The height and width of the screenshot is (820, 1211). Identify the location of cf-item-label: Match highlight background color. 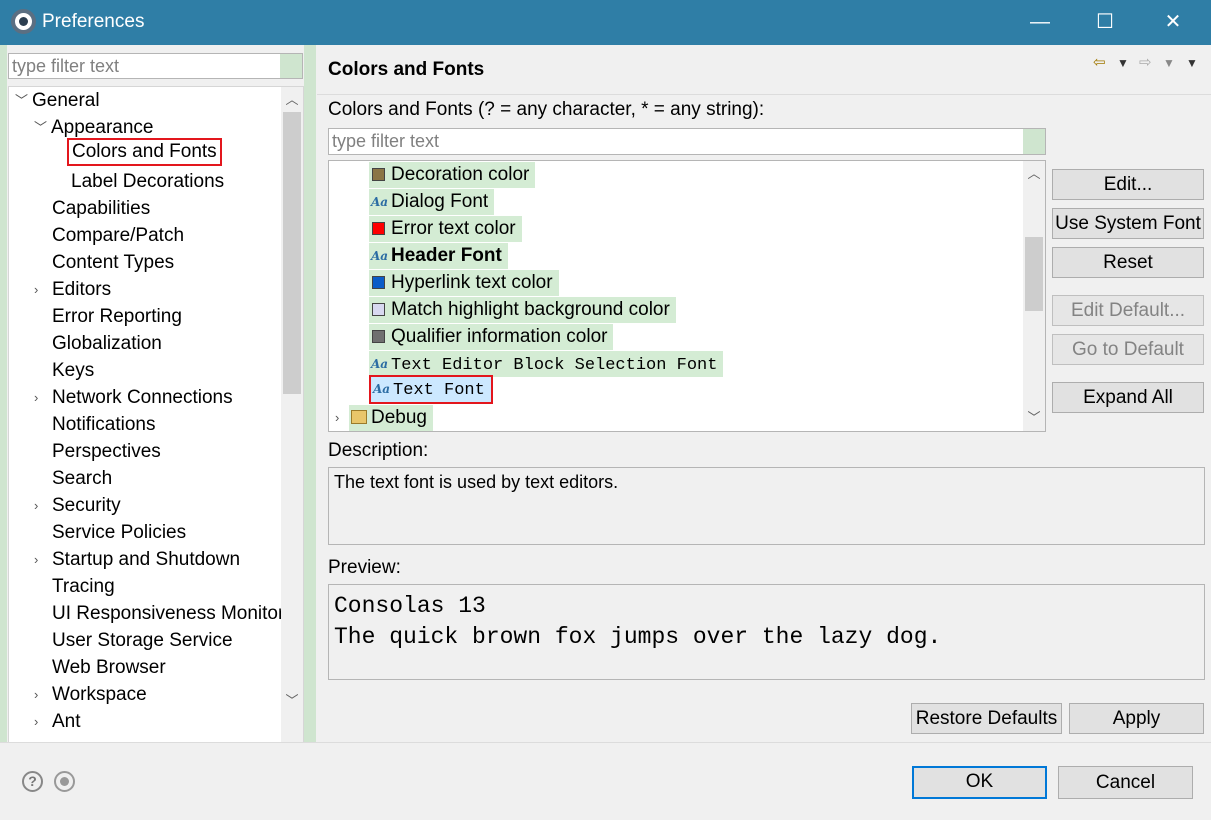
(530, 309).